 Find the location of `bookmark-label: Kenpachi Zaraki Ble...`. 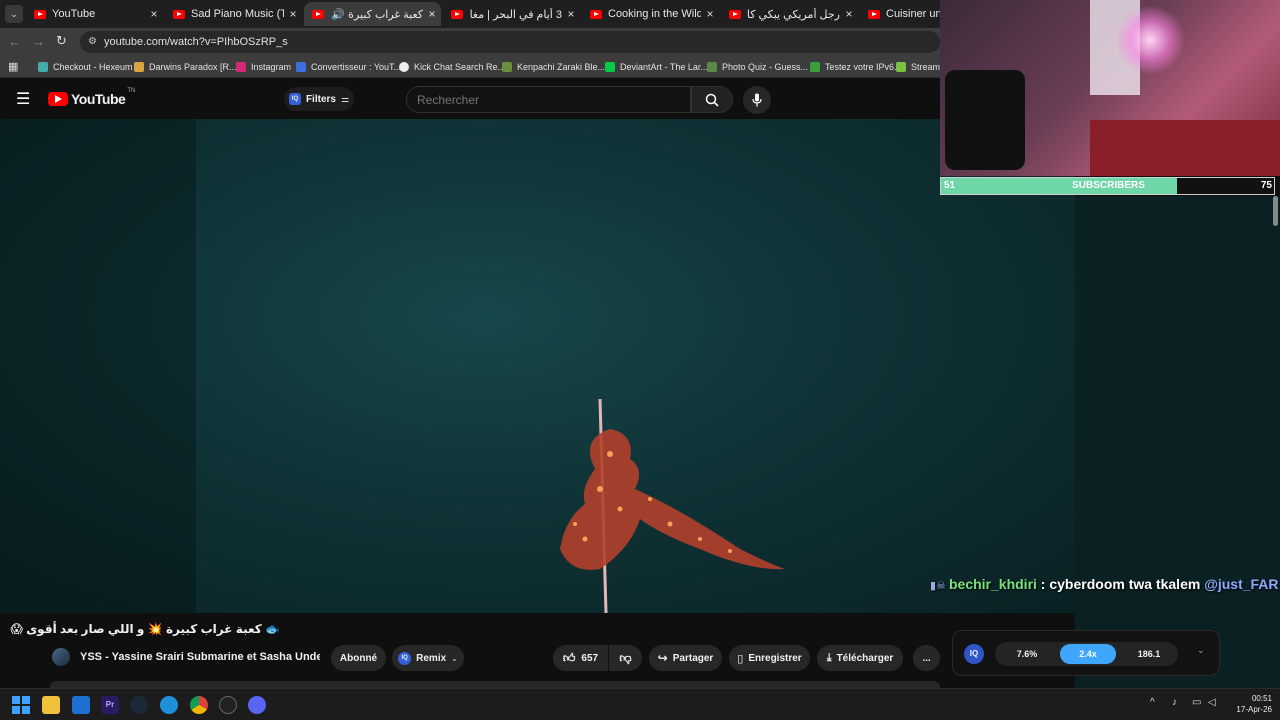

bookmark-label: Kenpachi Zaraki Ble... is located at coordinates (561, 67).